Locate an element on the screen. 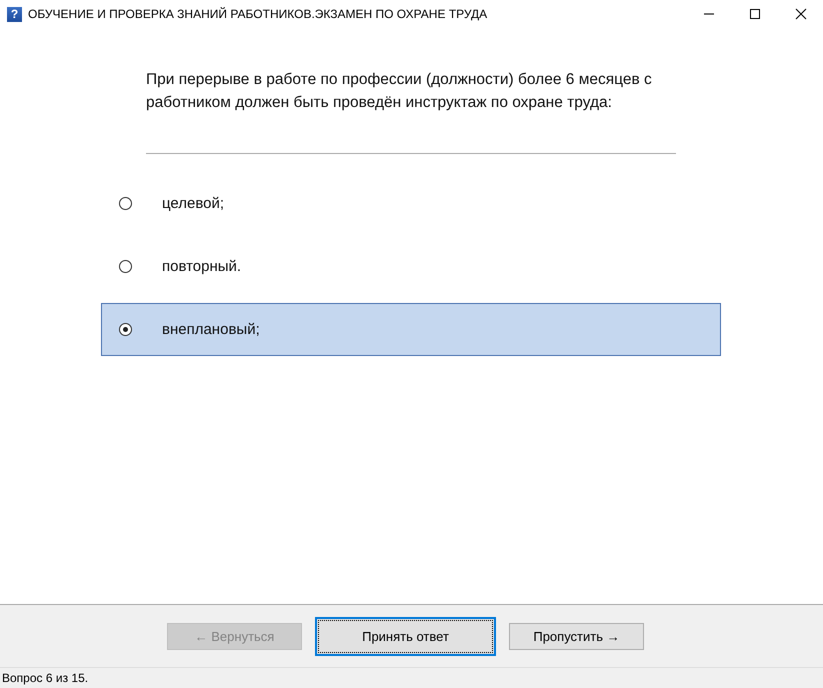  answer-option: целевой; is located at coordinates (411, 203).